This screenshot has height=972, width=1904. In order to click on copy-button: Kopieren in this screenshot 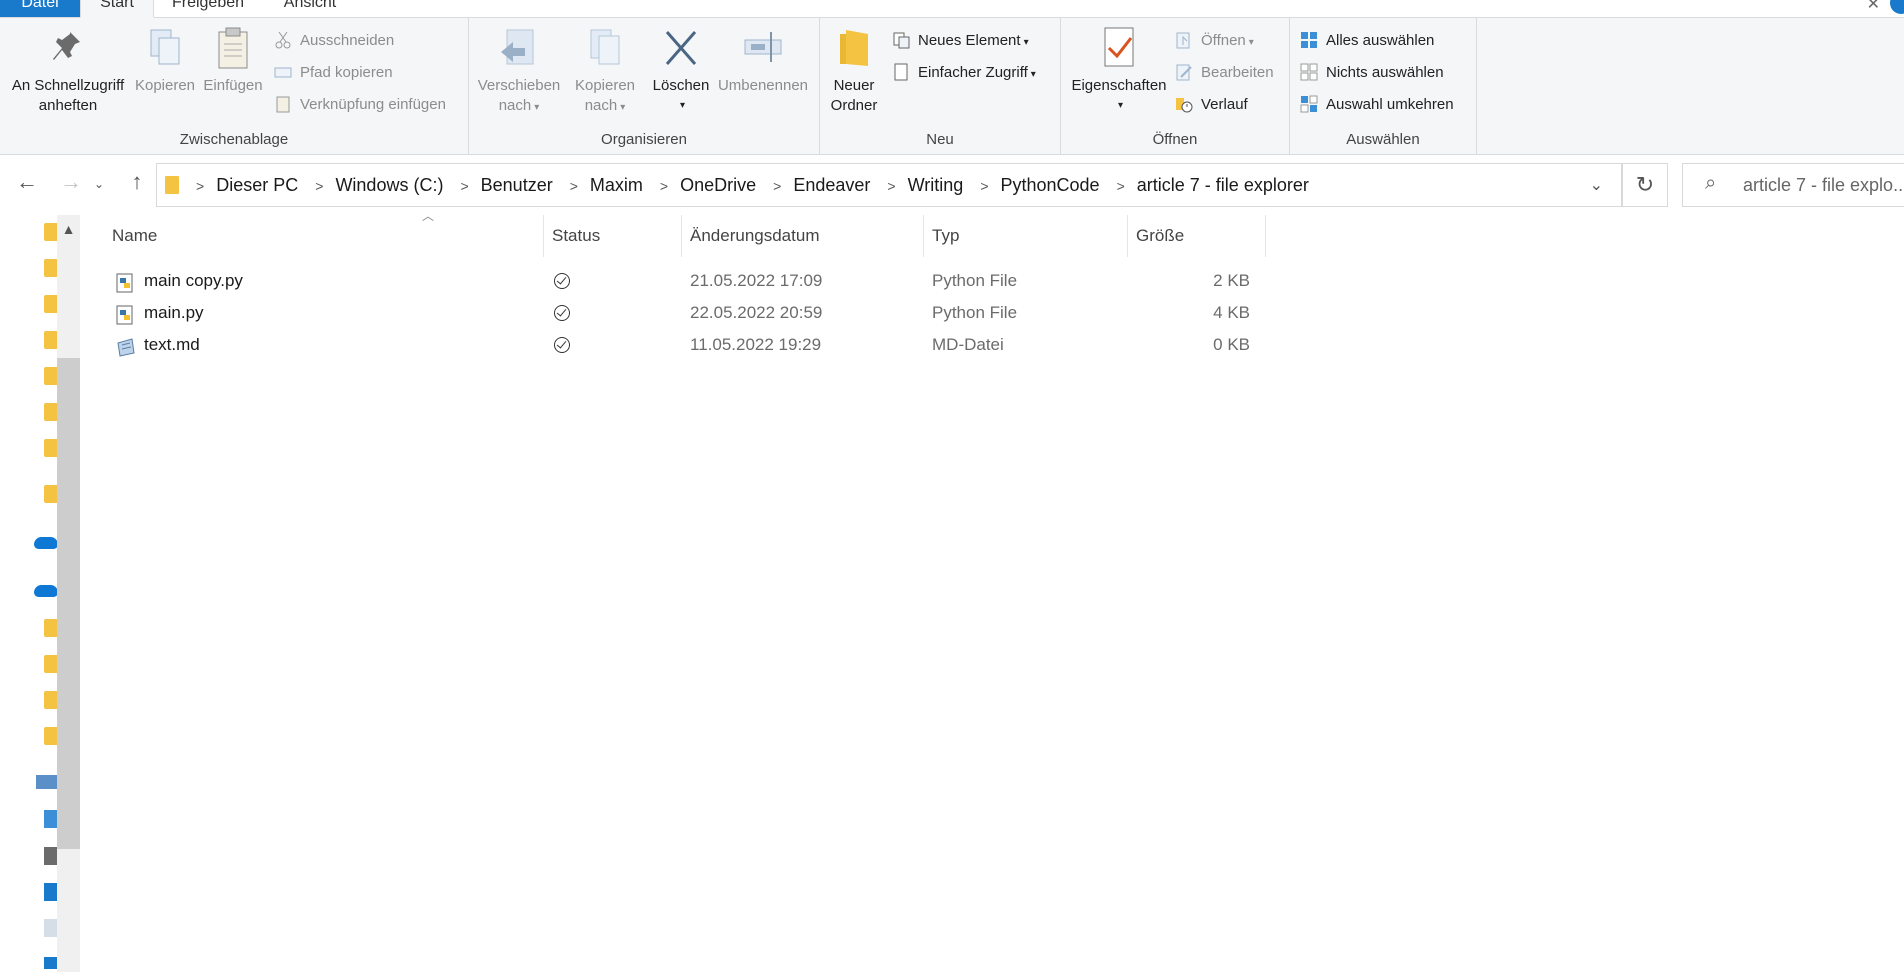, I will do `click(165, 61)`.